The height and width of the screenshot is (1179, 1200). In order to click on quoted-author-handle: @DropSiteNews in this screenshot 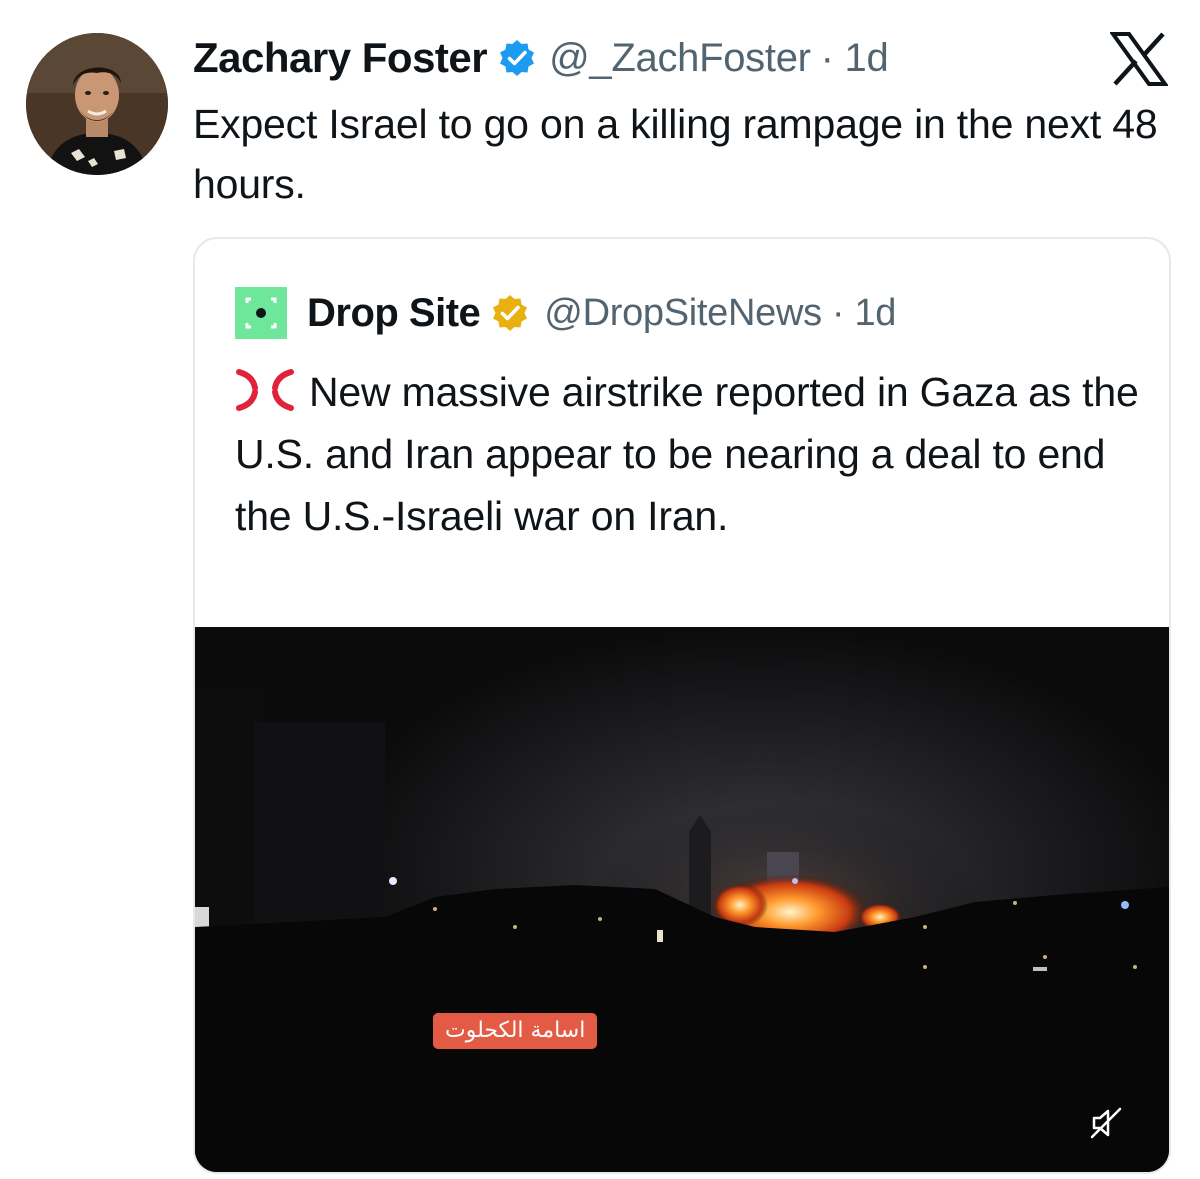, I will do `click(683, 313)`.